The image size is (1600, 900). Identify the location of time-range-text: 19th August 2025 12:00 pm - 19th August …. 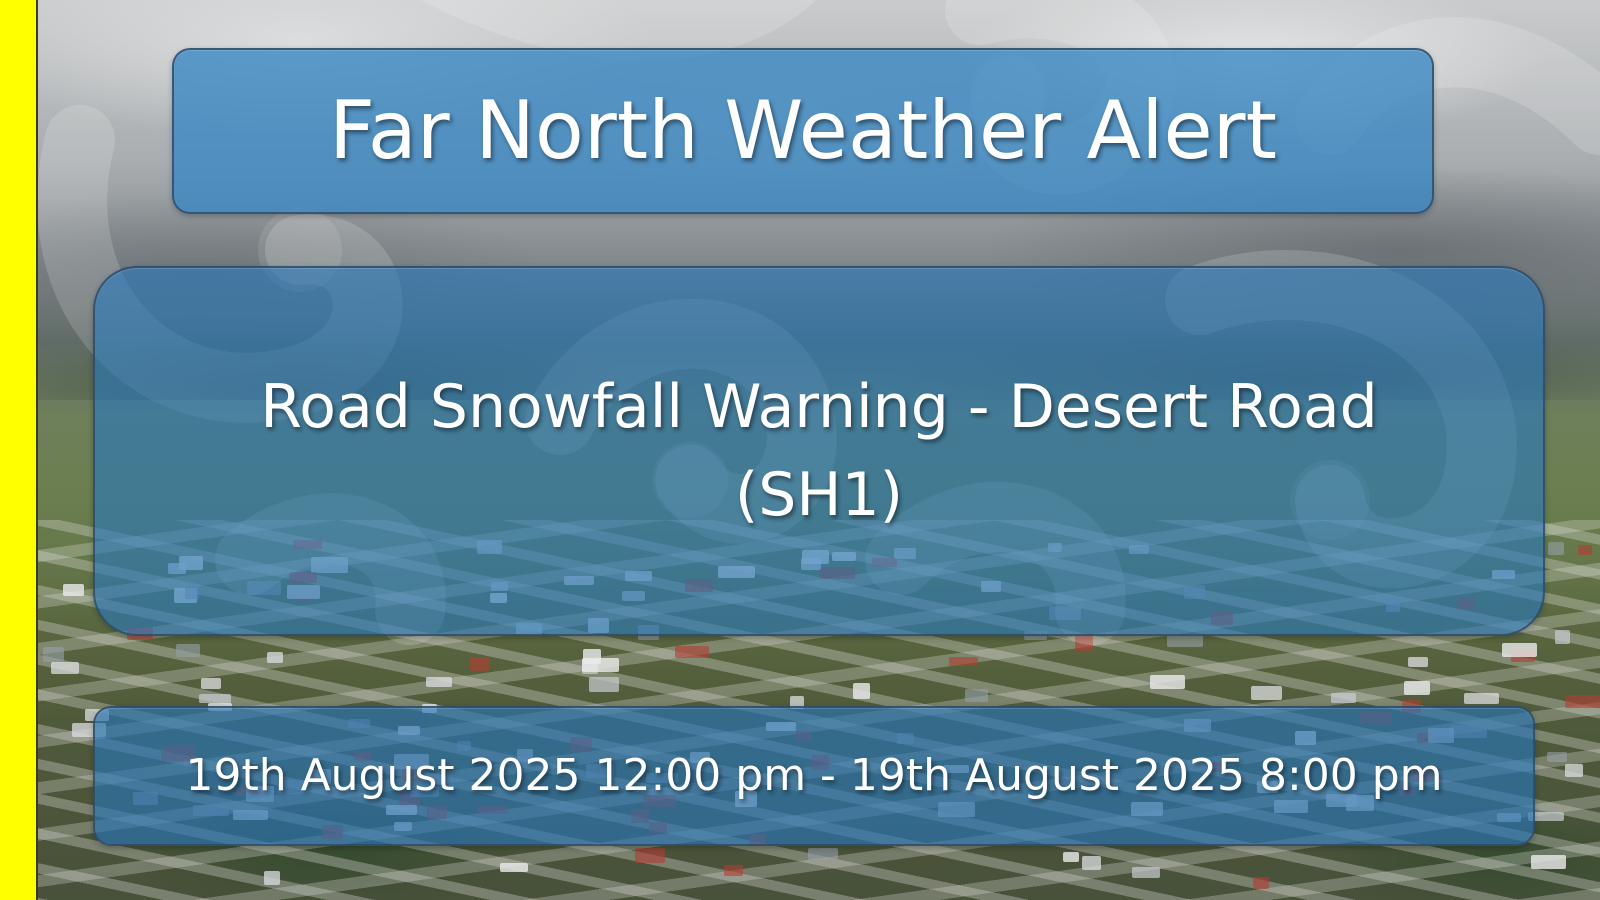
(814, 775).